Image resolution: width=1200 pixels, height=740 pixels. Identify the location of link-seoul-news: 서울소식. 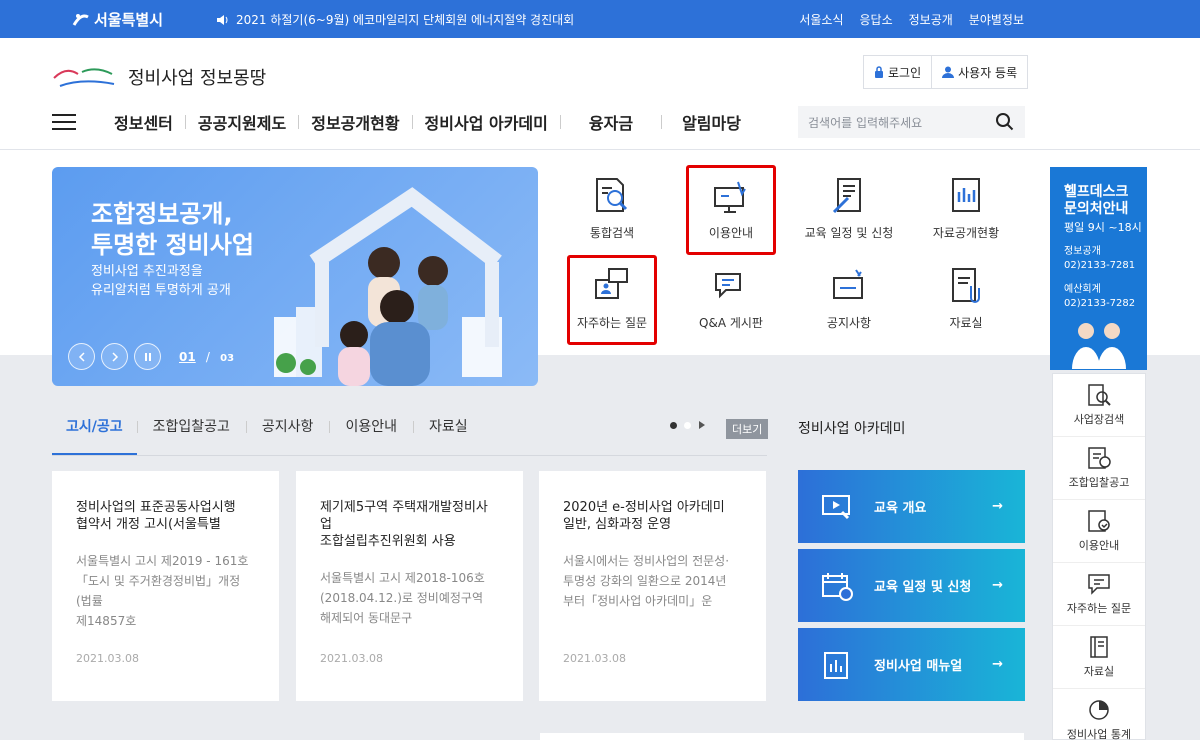
(821, 19).